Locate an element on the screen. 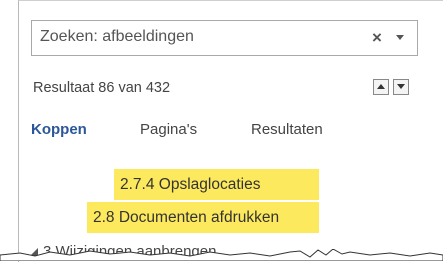  heading-item-2-7-4: 2.7.4 Opslaglocaties is located at coordinates (216, 184).